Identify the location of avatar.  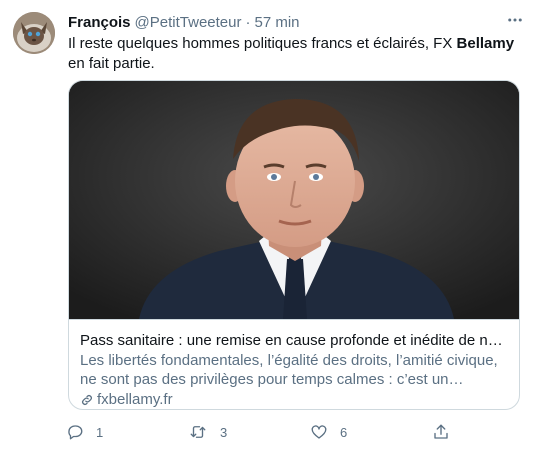
(34, 33).